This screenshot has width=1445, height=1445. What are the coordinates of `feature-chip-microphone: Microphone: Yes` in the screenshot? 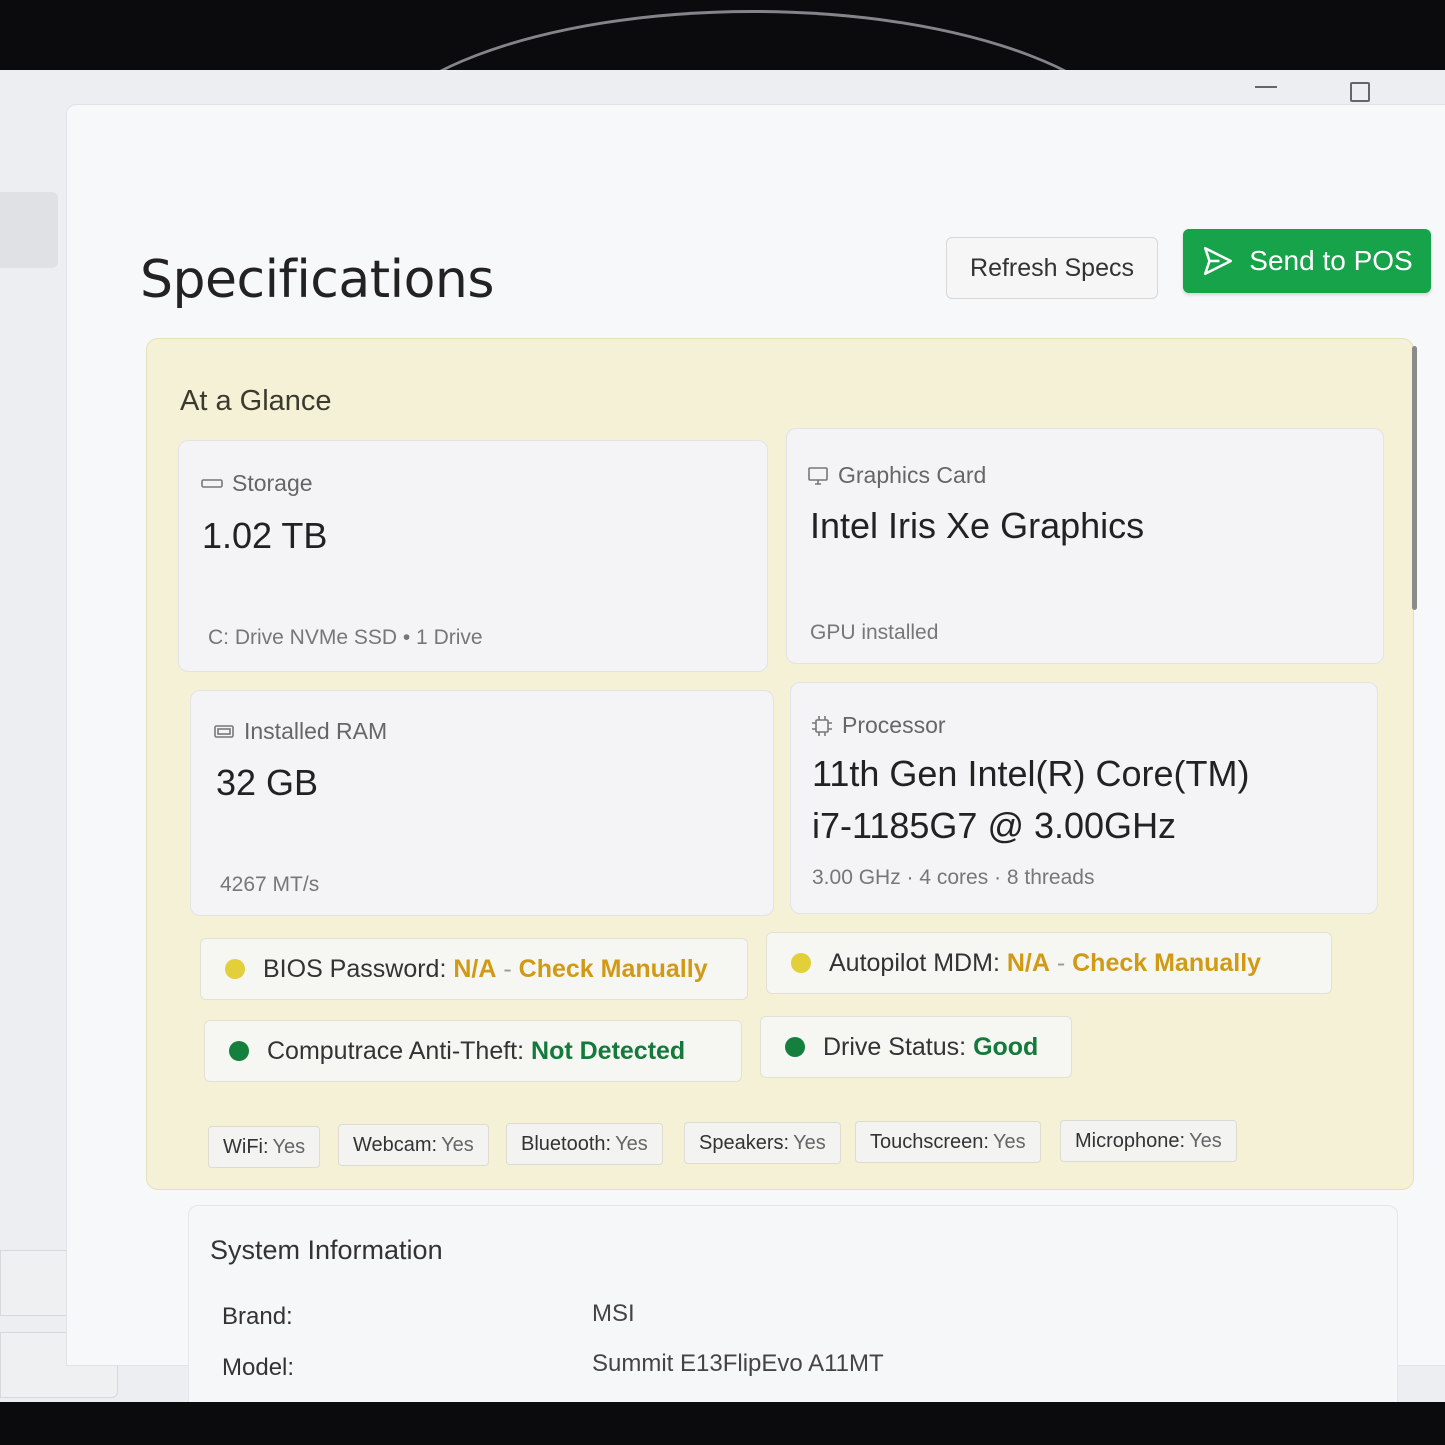 It's located at (1148, 1141).